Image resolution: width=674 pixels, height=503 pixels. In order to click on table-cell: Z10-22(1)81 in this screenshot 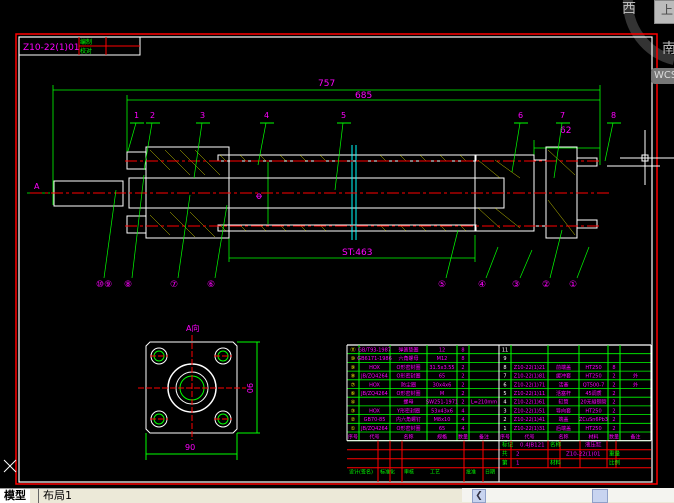, I will do `click(529, 377)`.